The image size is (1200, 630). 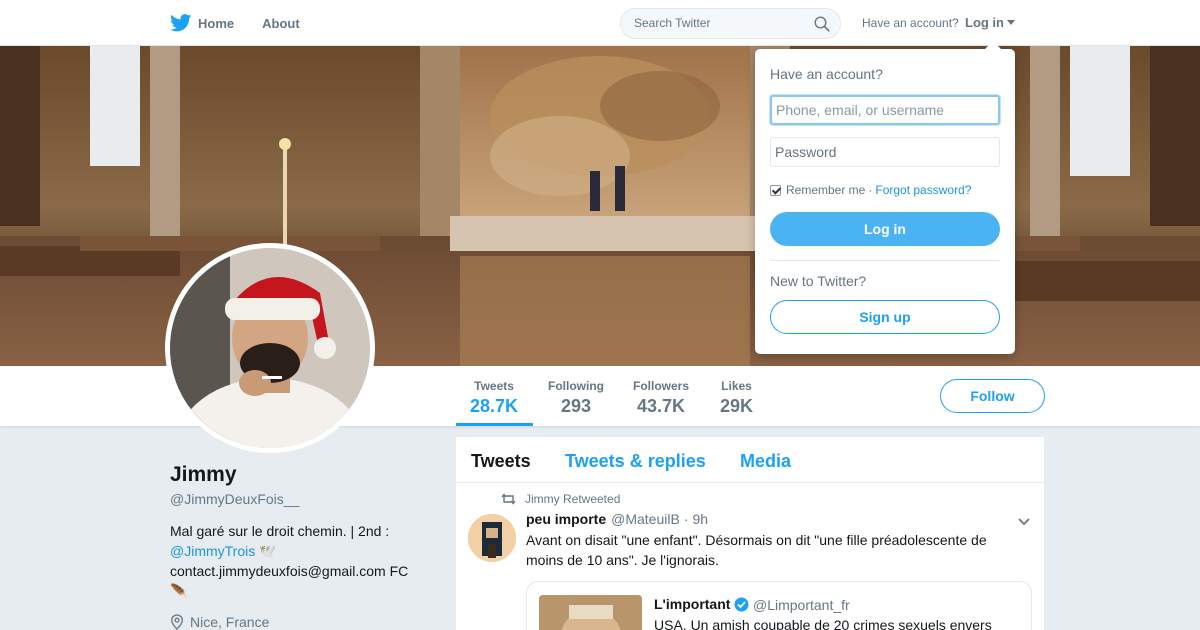 What do you see at coordinates (635, 461) in the screenshot?
I see `tab-tweets-and-replies: Tweets & replies` at bounding box center [635, 461].